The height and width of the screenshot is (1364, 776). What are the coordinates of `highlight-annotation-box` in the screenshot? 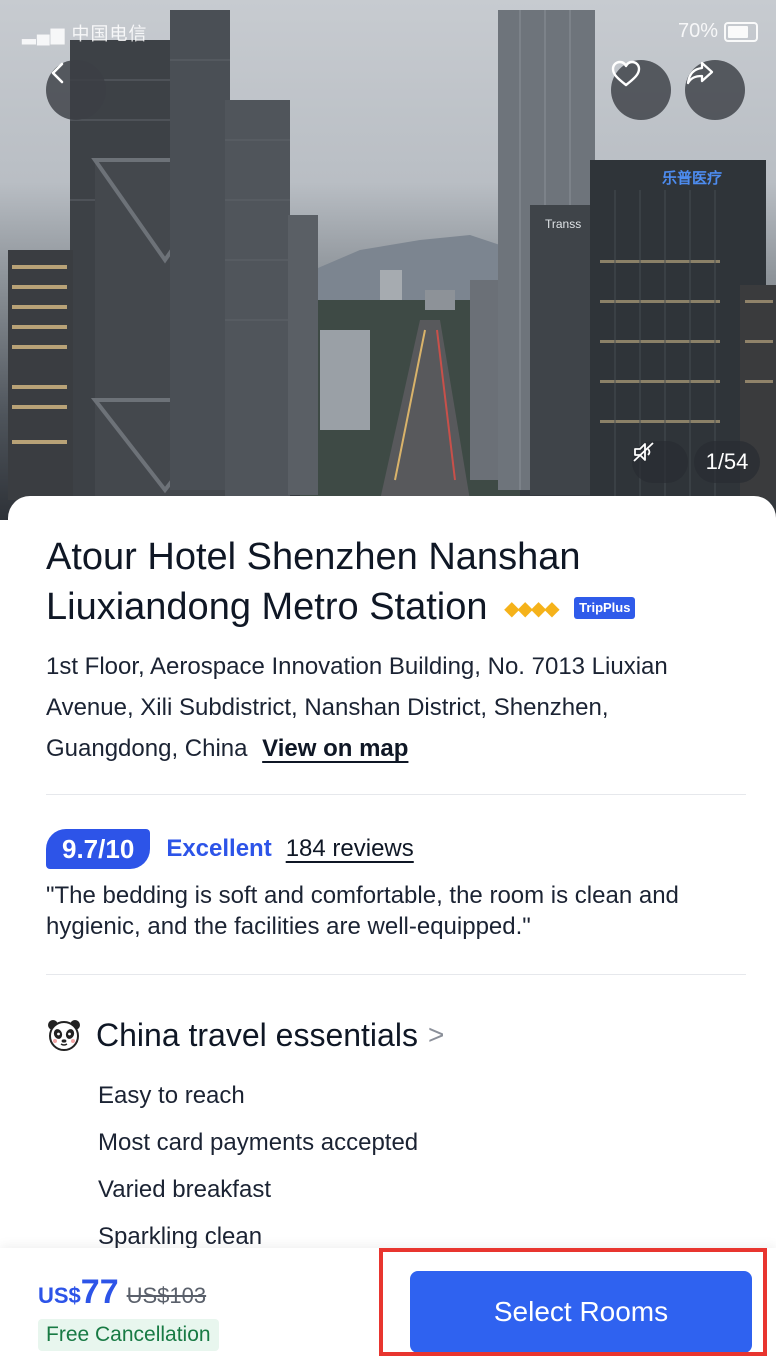 It's located at (573, 1302).